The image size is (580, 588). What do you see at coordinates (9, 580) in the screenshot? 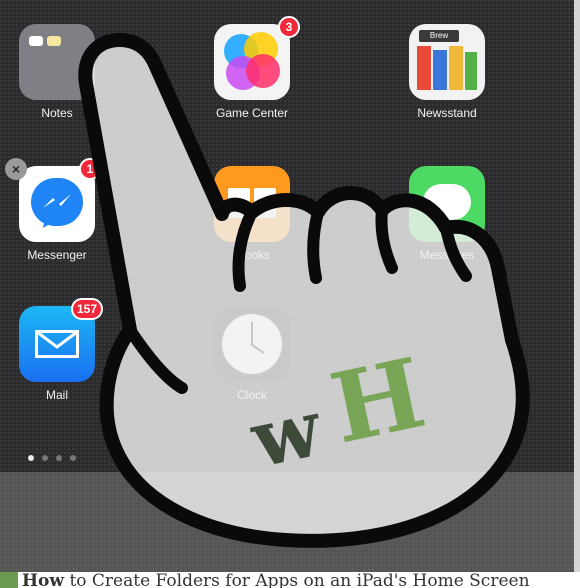
I see `wikihow-logo` at bounding box center [9, 580].